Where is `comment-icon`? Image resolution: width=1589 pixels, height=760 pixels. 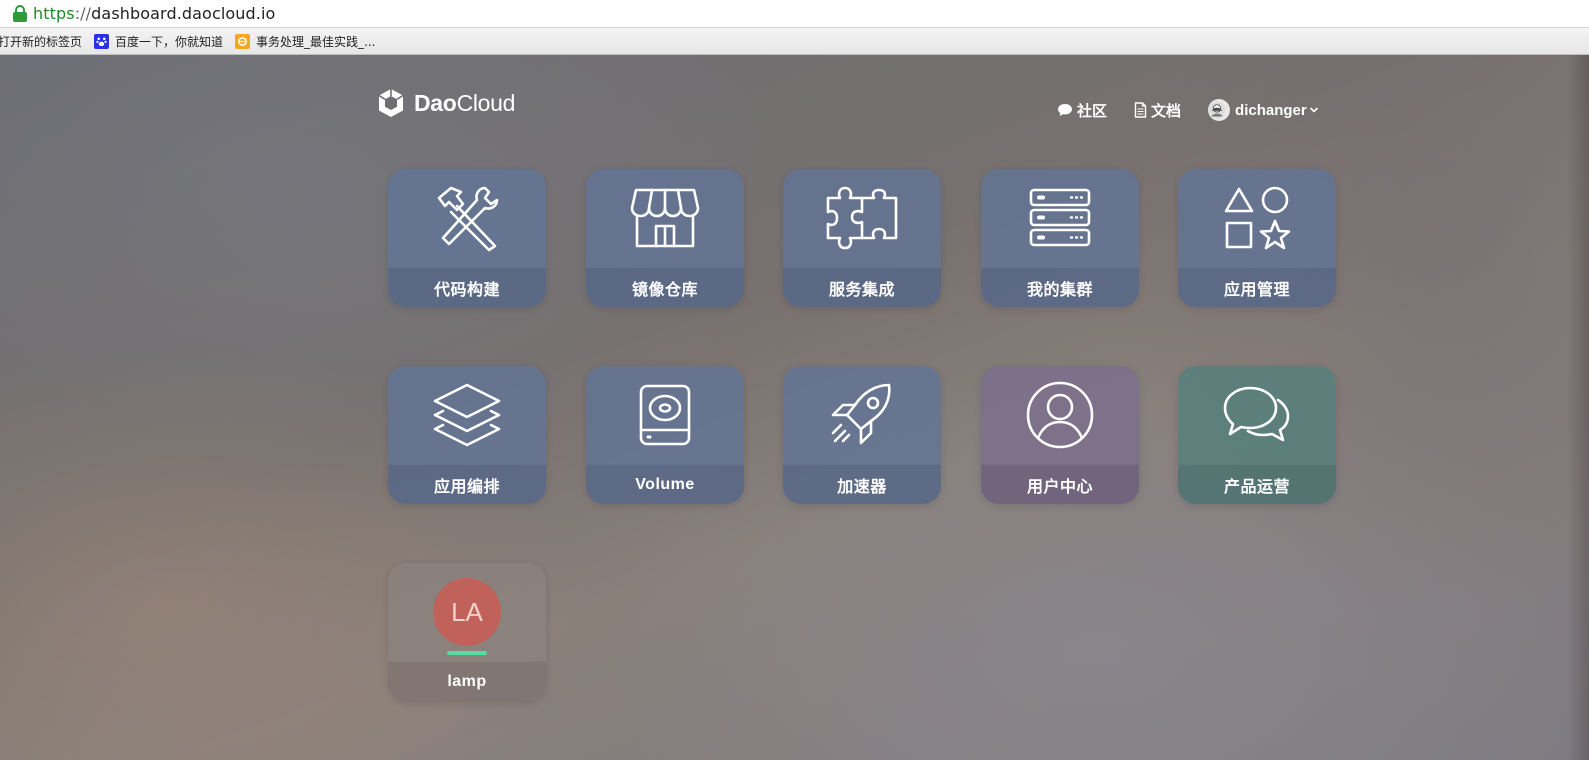 comment-icon is located at coordinates (1065, 110).